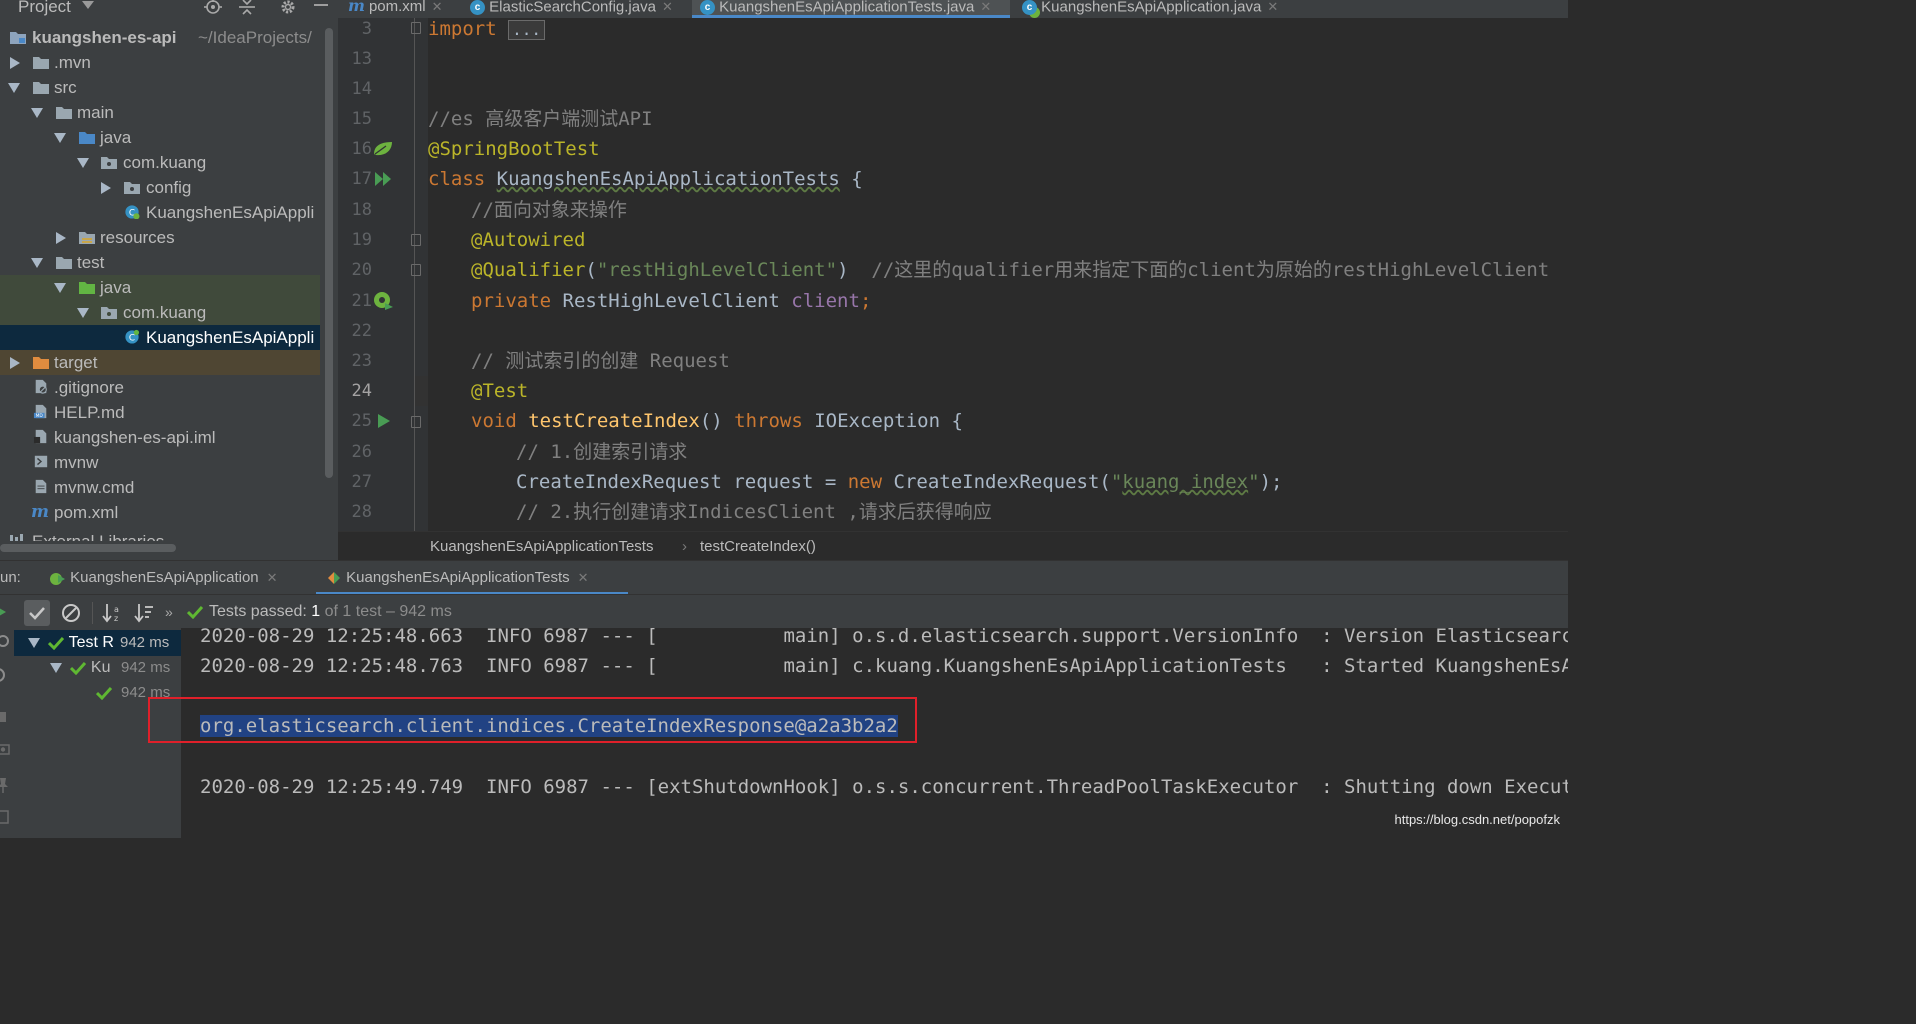 This screenshot has height=1024, width=1916. What do you see at coordinates (160, 287) in the screenshot?
I see `tree-item-test-java: java` at bounding box center [160, 287].